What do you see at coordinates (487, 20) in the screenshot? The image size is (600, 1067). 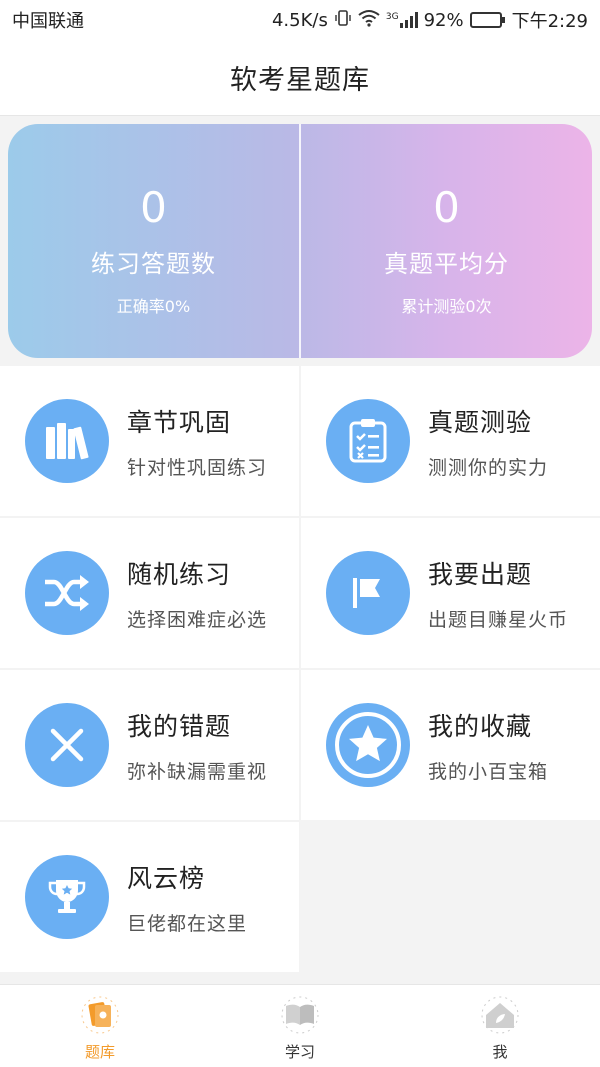 I see `battery-icon` at bounding box center [487, 20].